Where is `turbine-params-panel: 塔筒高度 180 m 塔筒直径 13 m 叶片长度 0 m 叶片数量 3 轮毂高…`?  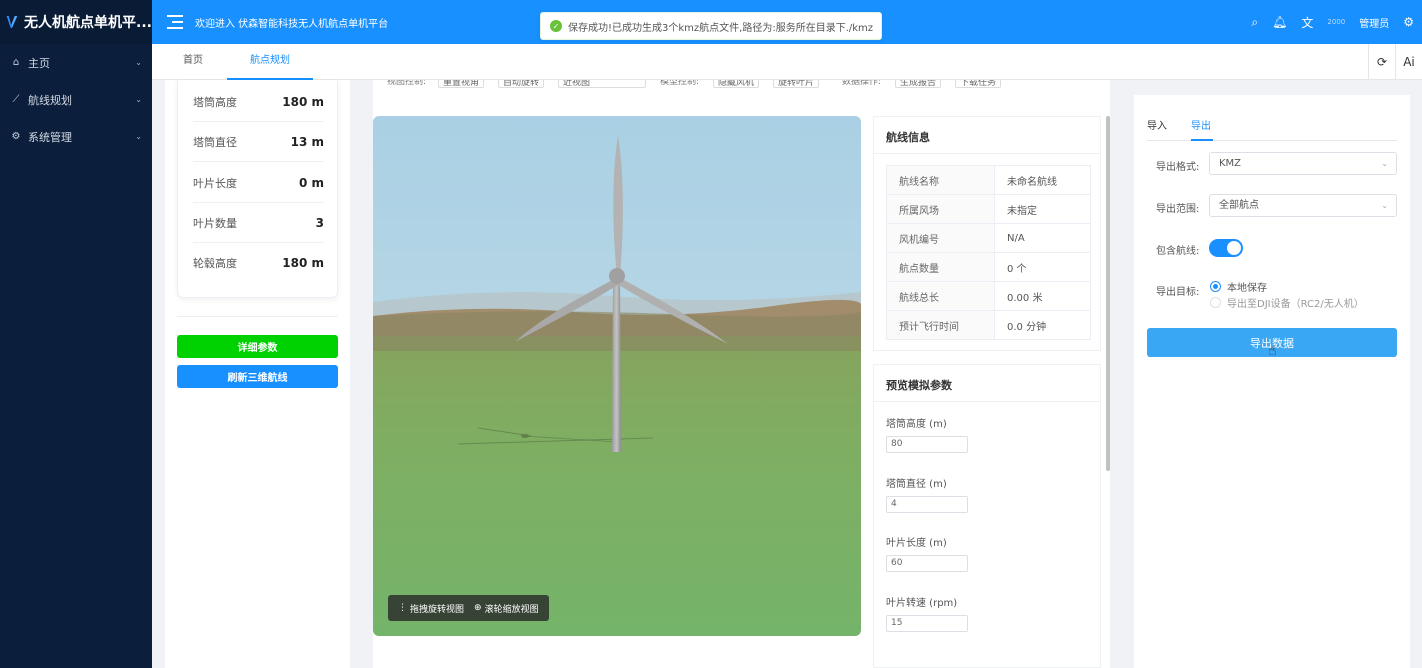
turbine-params-panel: 塔筒高度 180 m 塔筒直径 13 m 叶片长度 0 m 叶片数量 3 轮毂高… is located at coordinates (257, 374).